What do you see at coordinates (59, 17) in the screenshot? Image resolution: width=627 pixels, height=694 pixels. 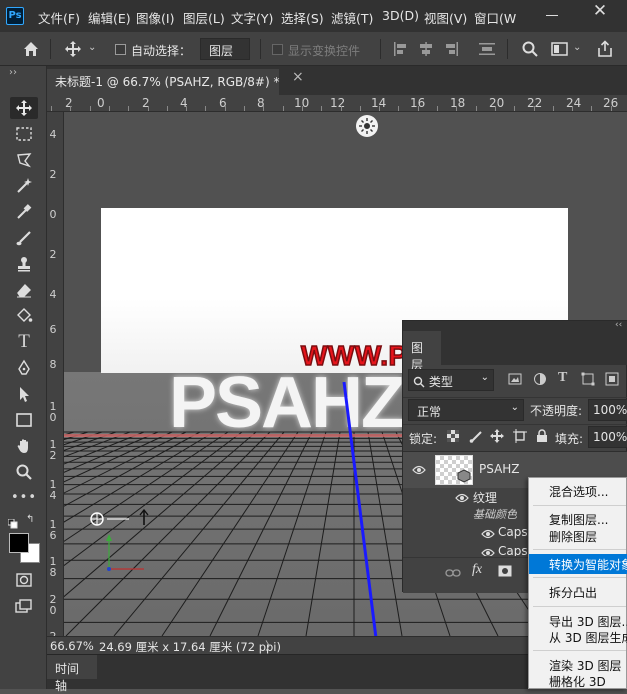 I see `menu-file: 文件(F)` at bounding box center [59, 17].